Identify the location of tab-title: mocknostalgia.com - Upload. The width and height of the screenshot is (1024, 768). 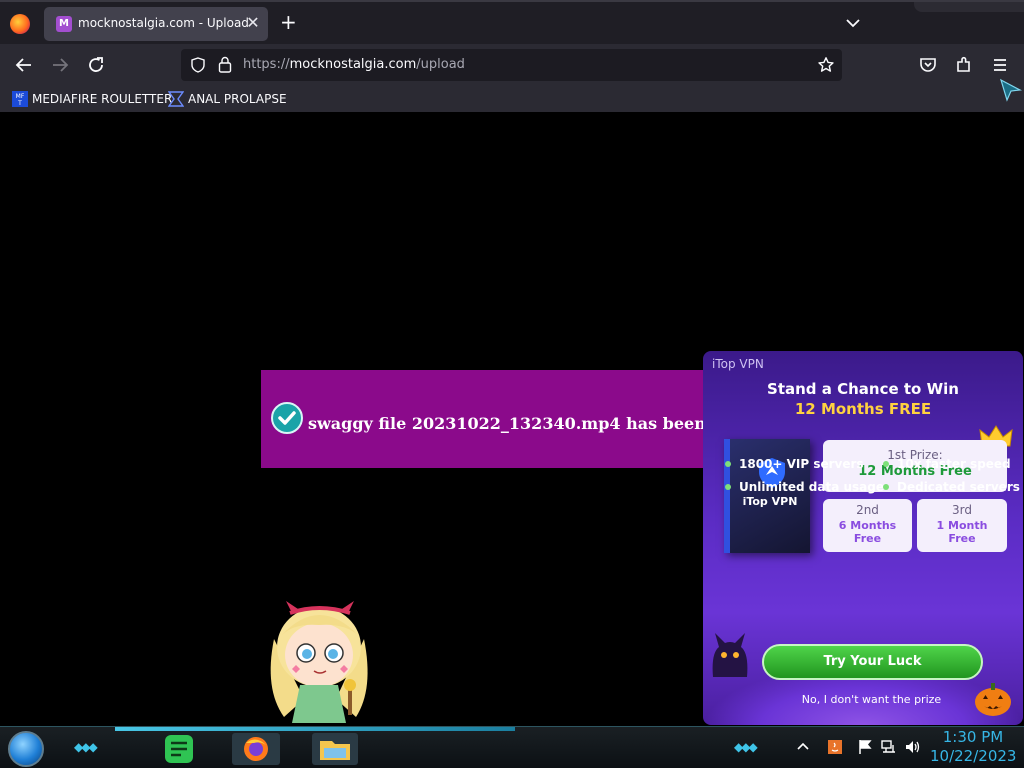
(163, 23).